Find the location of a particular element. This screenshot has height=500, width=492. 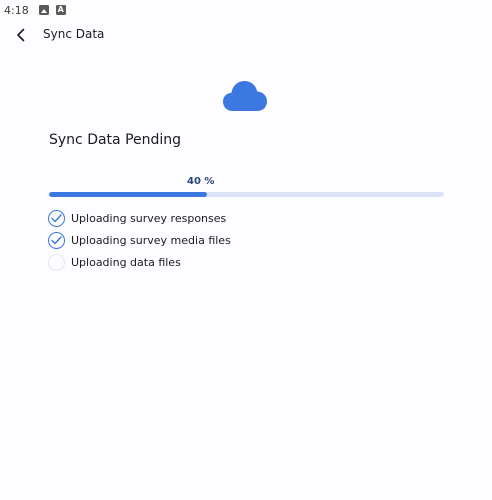

task-label: Uploading survey responses is located at coordinates (149, 218).